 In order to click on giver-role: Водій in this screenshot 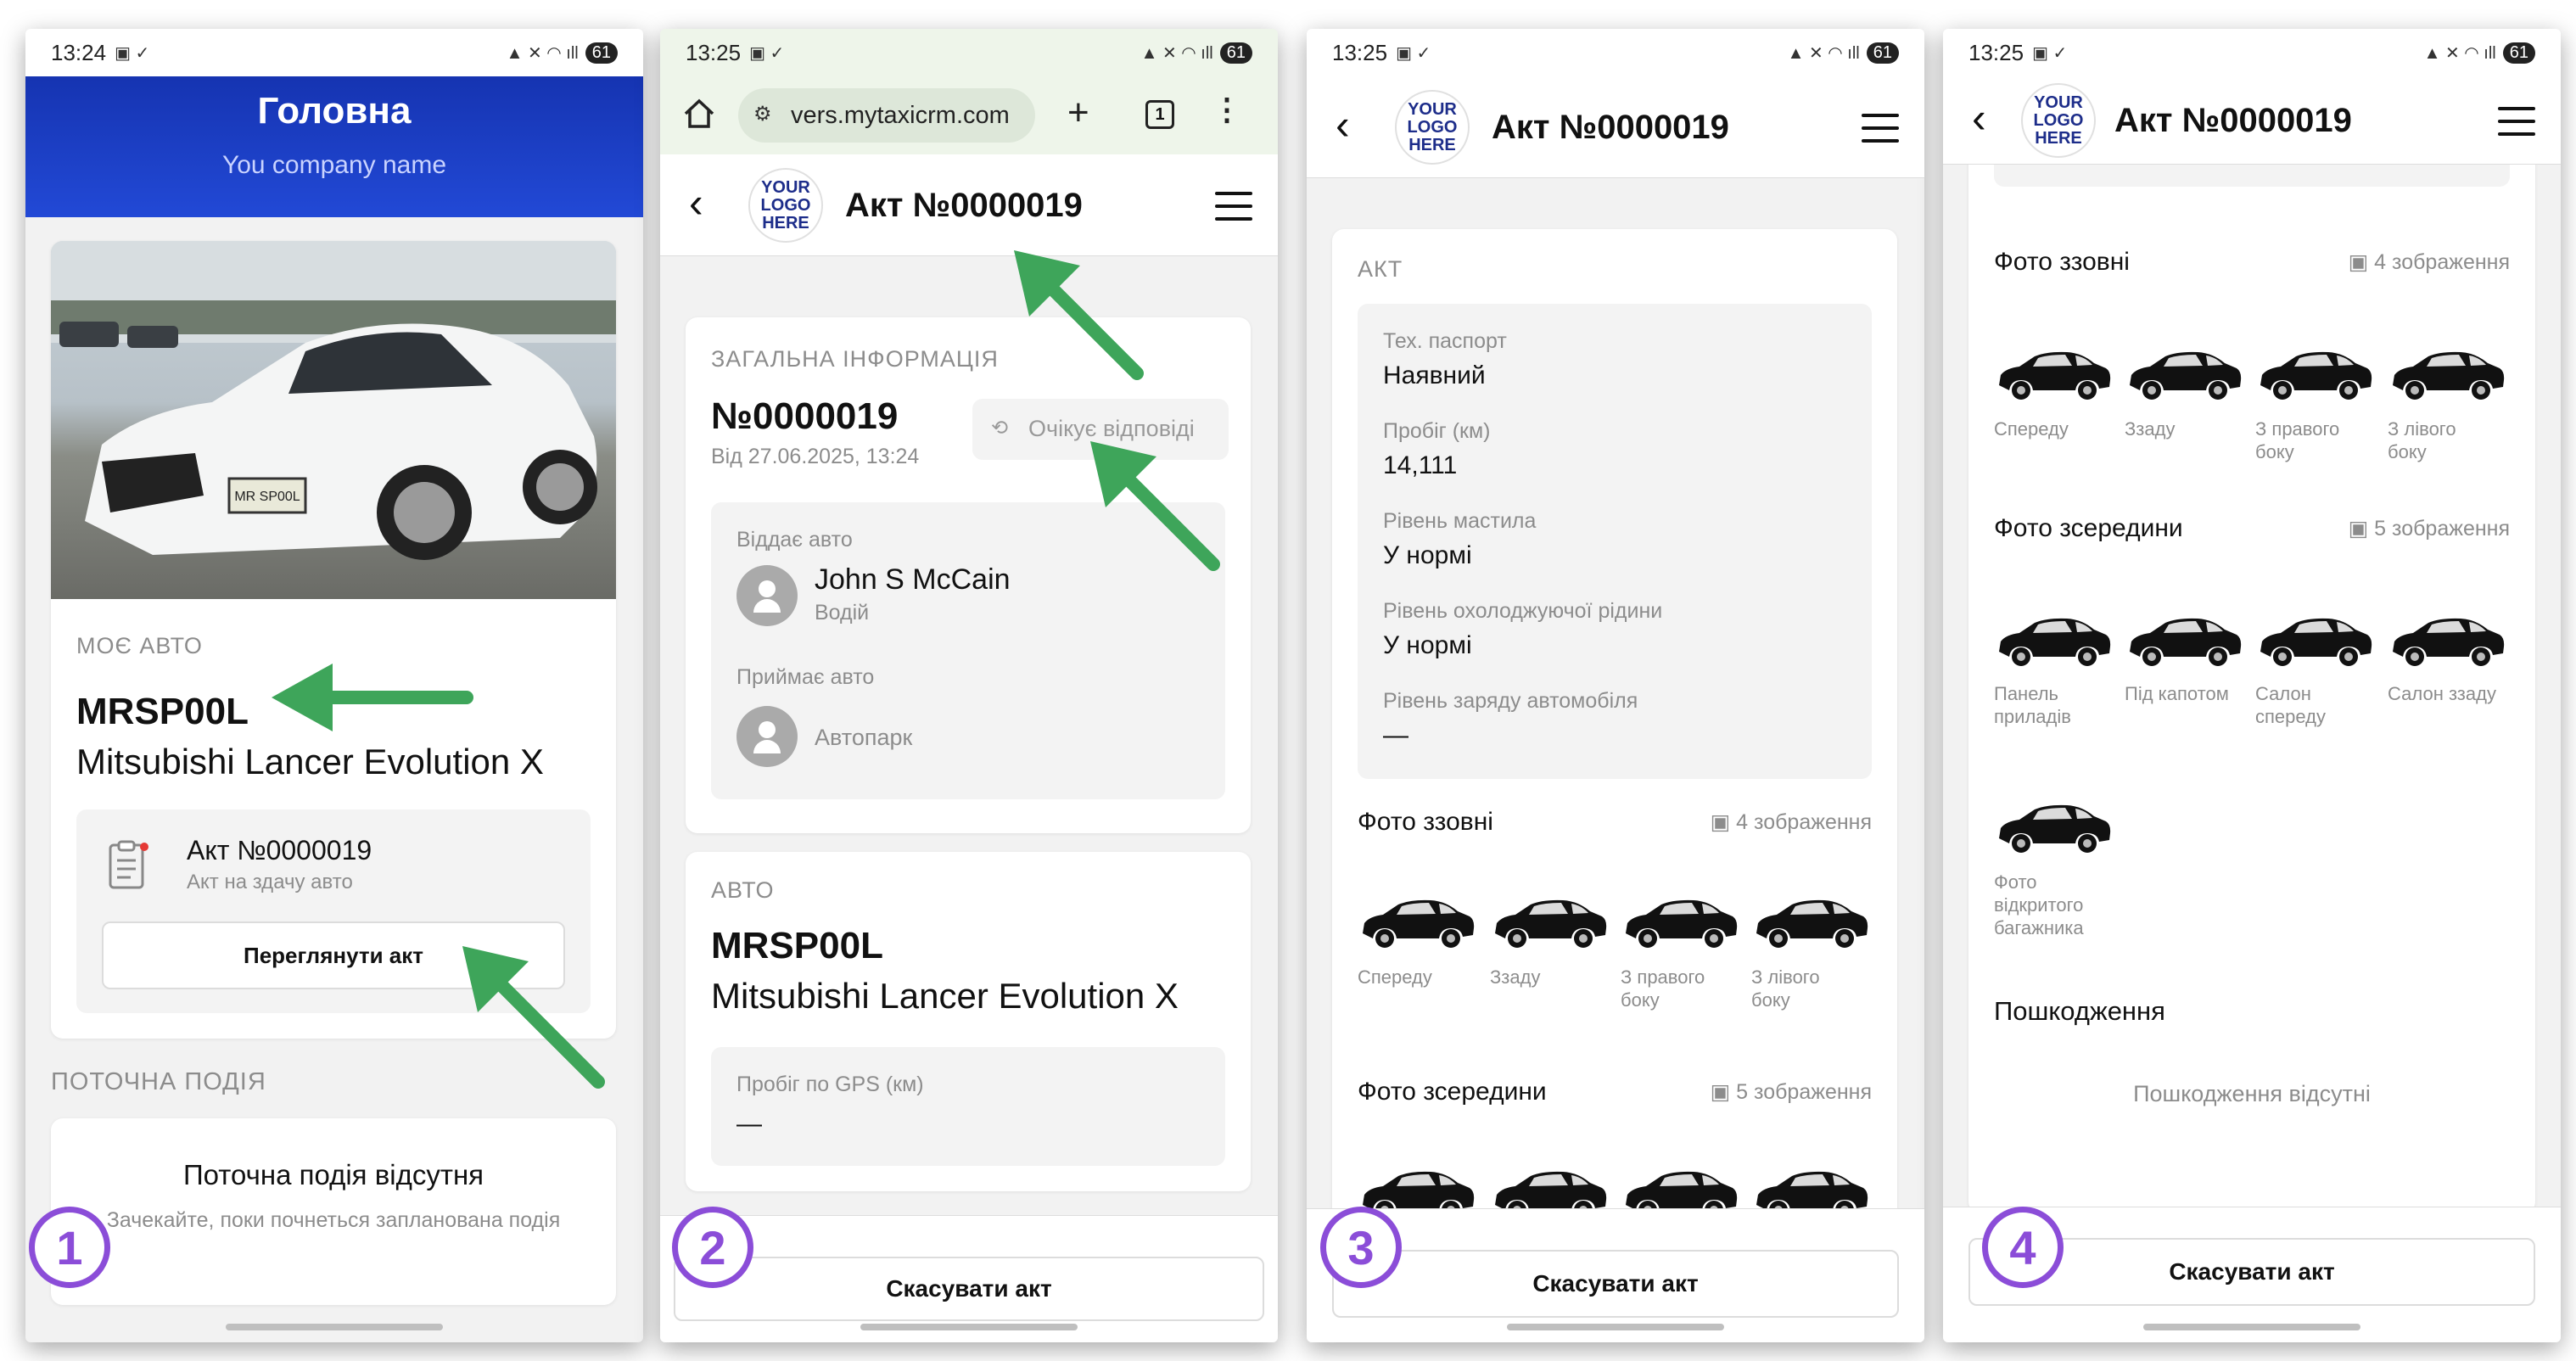, I will do `click(842, 612)`.